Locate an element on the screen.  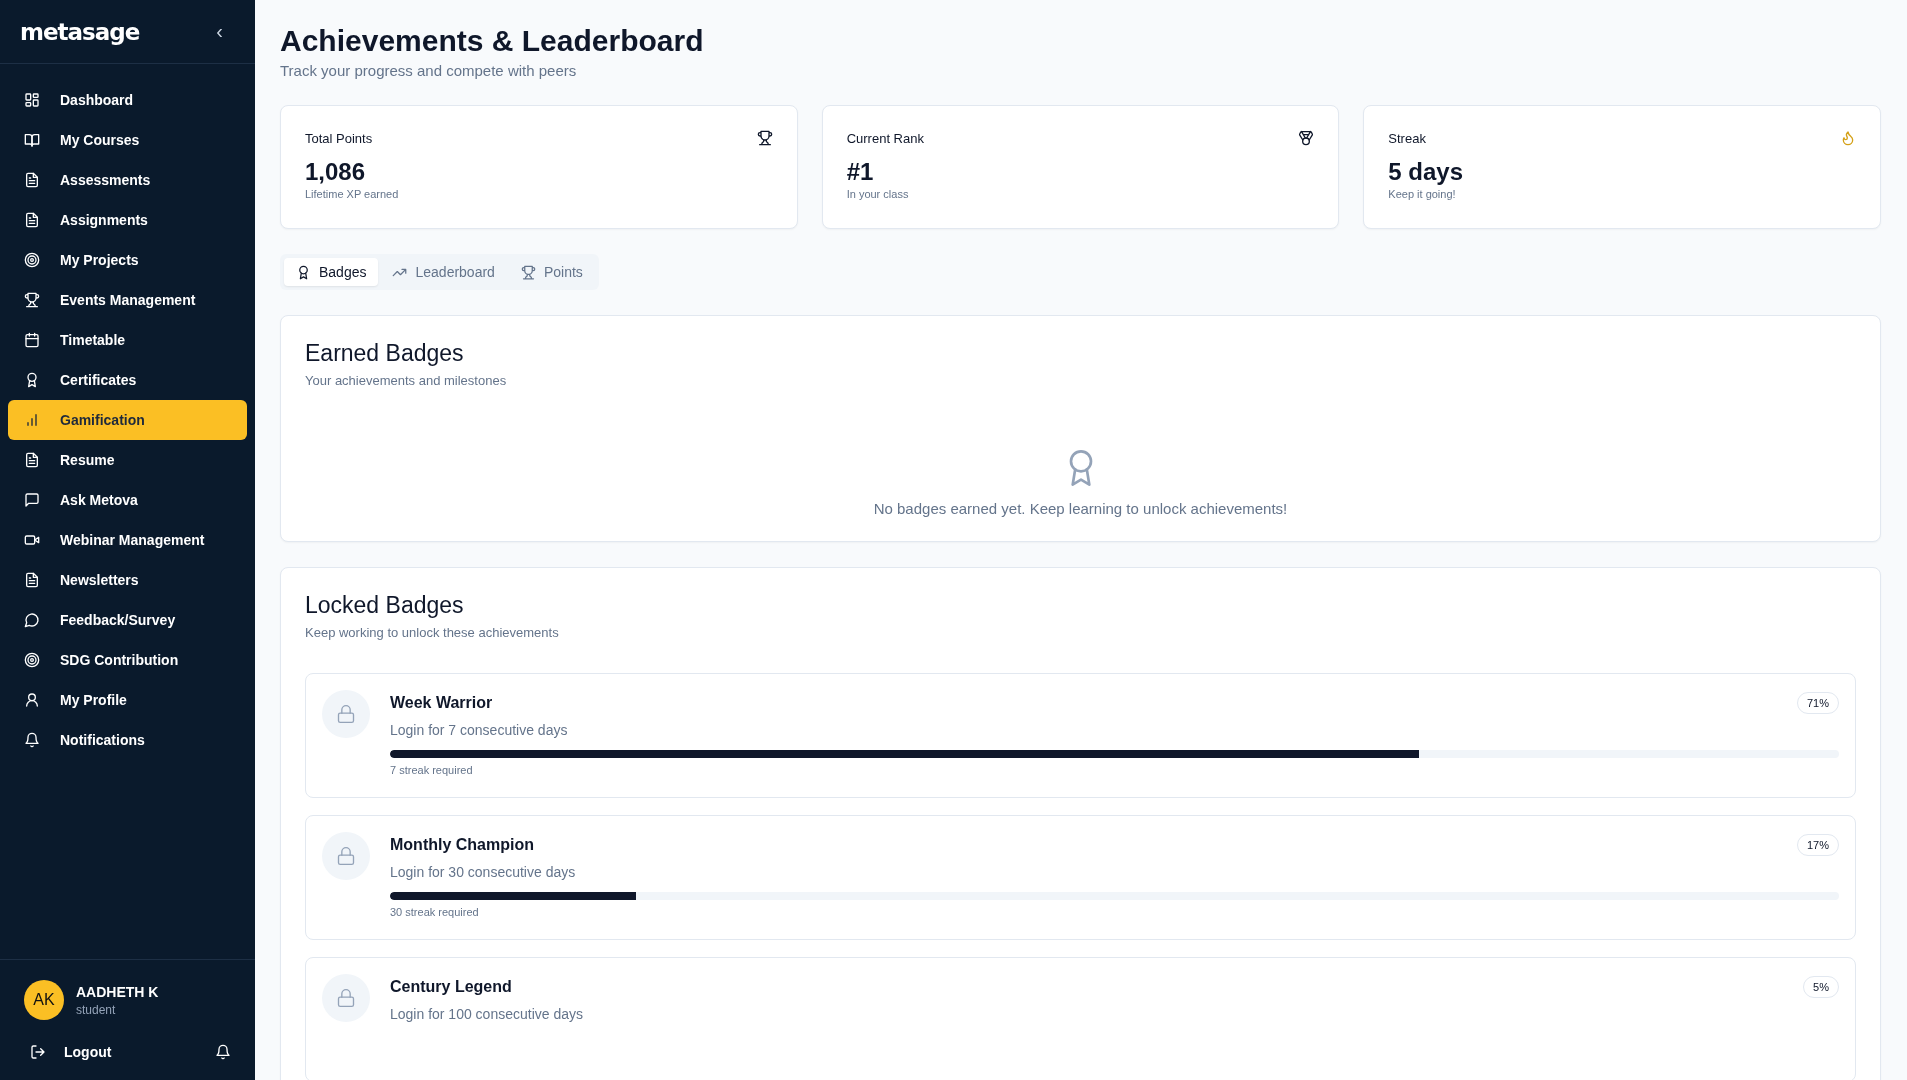
book-icon is located at coordinates (32, 140).